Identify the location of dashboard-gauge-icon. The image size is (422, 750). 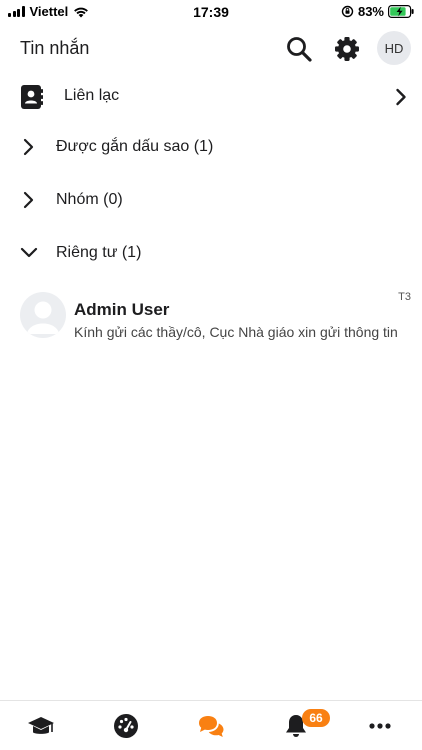
(126, 726).